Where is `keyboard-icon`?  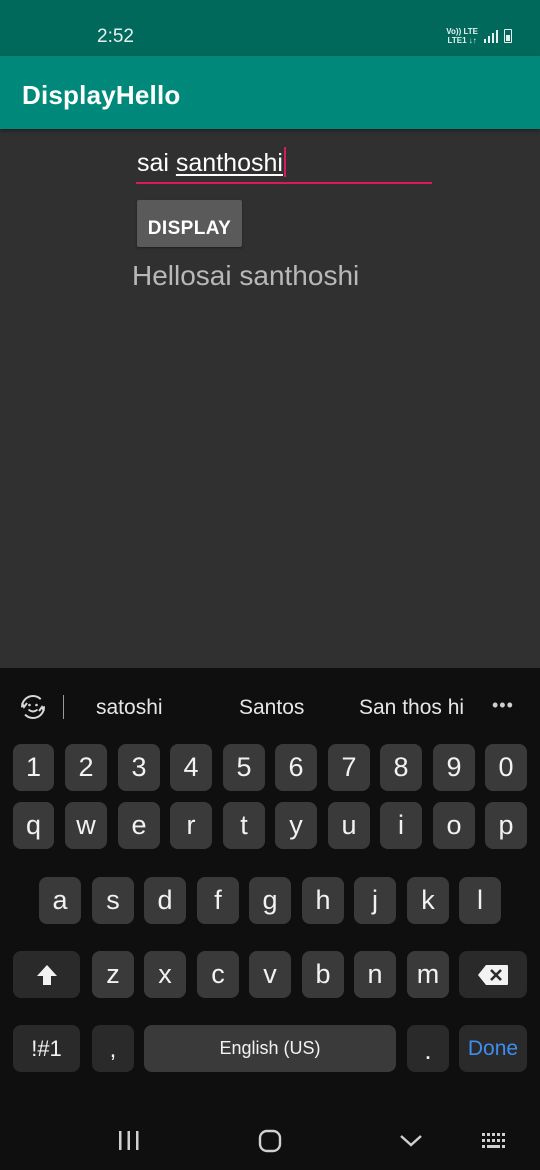 keyboard-icon is located at coordinates (495, 1141).